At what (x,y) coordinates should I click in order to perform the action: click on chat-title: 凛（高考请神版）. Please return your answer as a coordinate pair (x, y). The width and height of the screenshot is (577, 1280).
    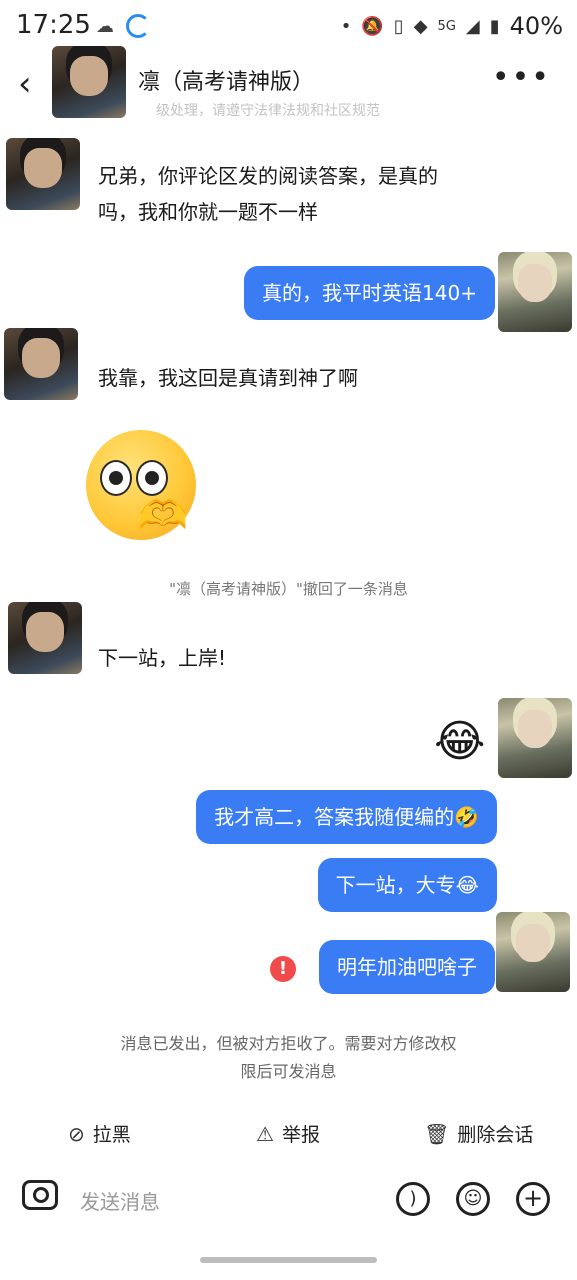
    Looking at the image, I should click on (226, 80).